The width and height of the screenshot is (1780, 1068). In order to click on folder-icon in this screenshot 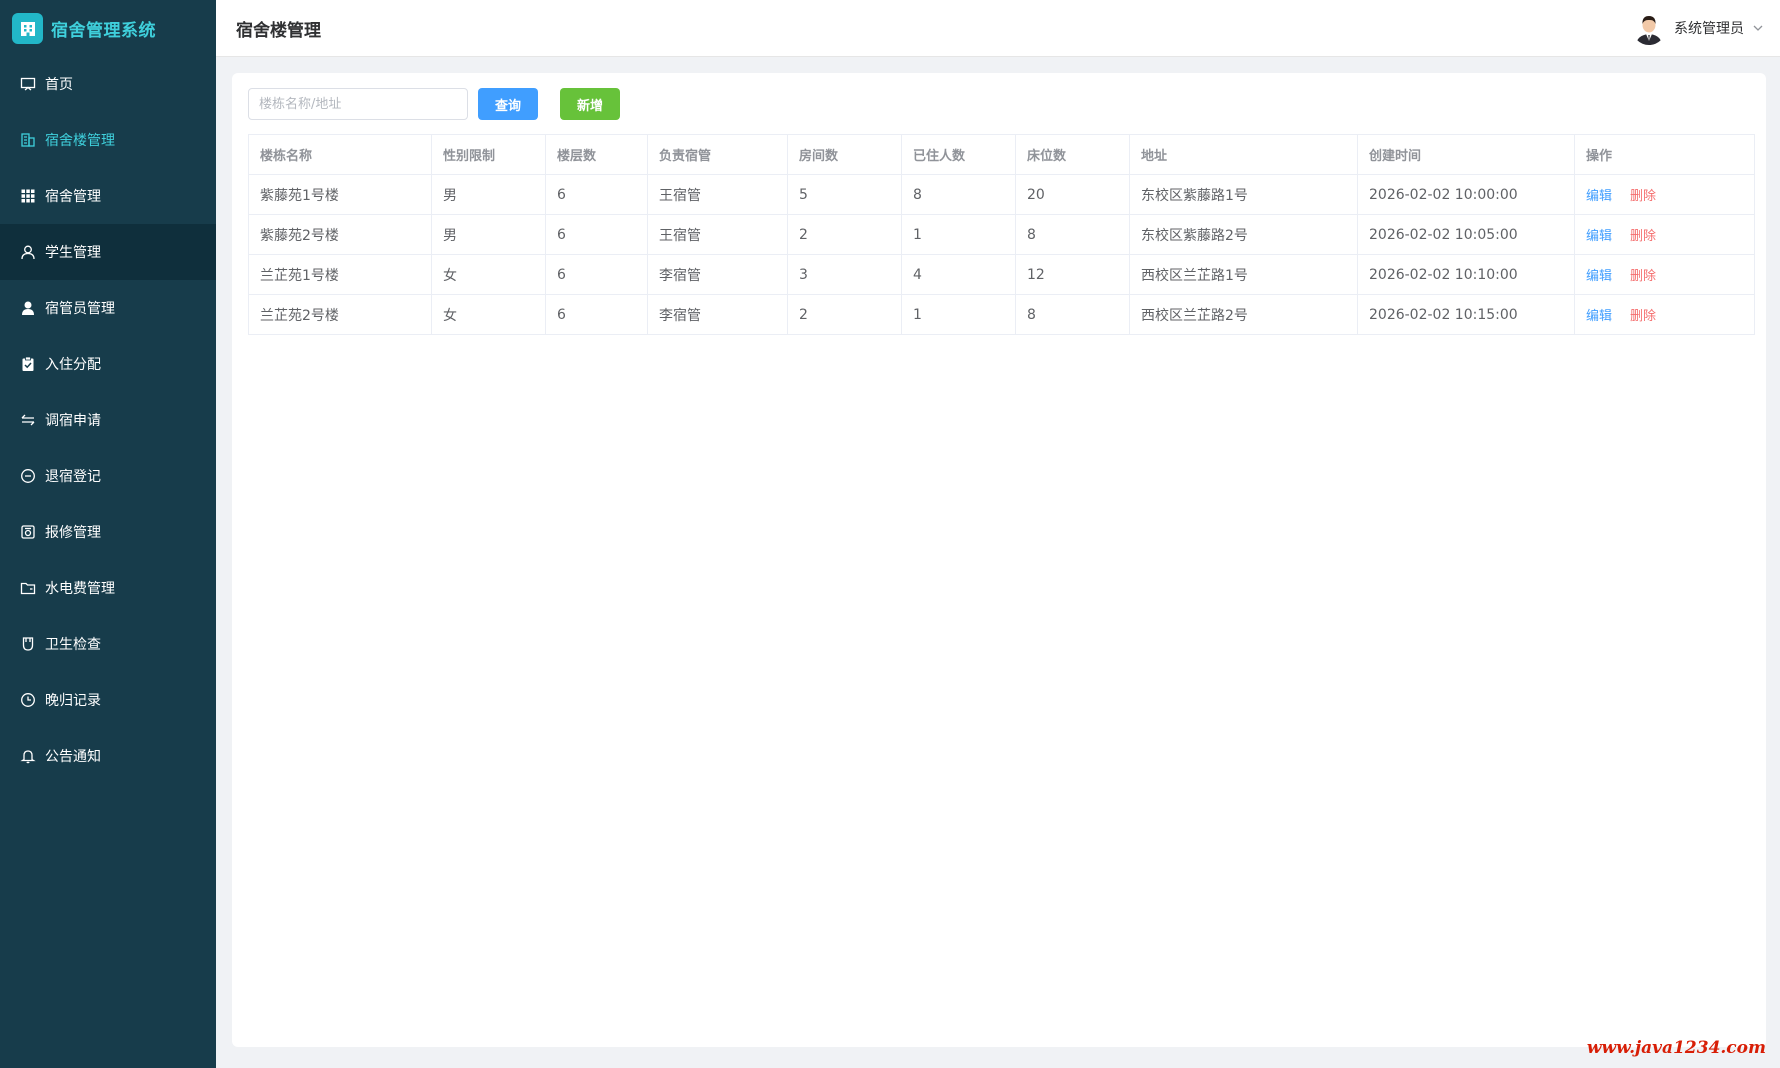, I will do `click(28, 588)`.